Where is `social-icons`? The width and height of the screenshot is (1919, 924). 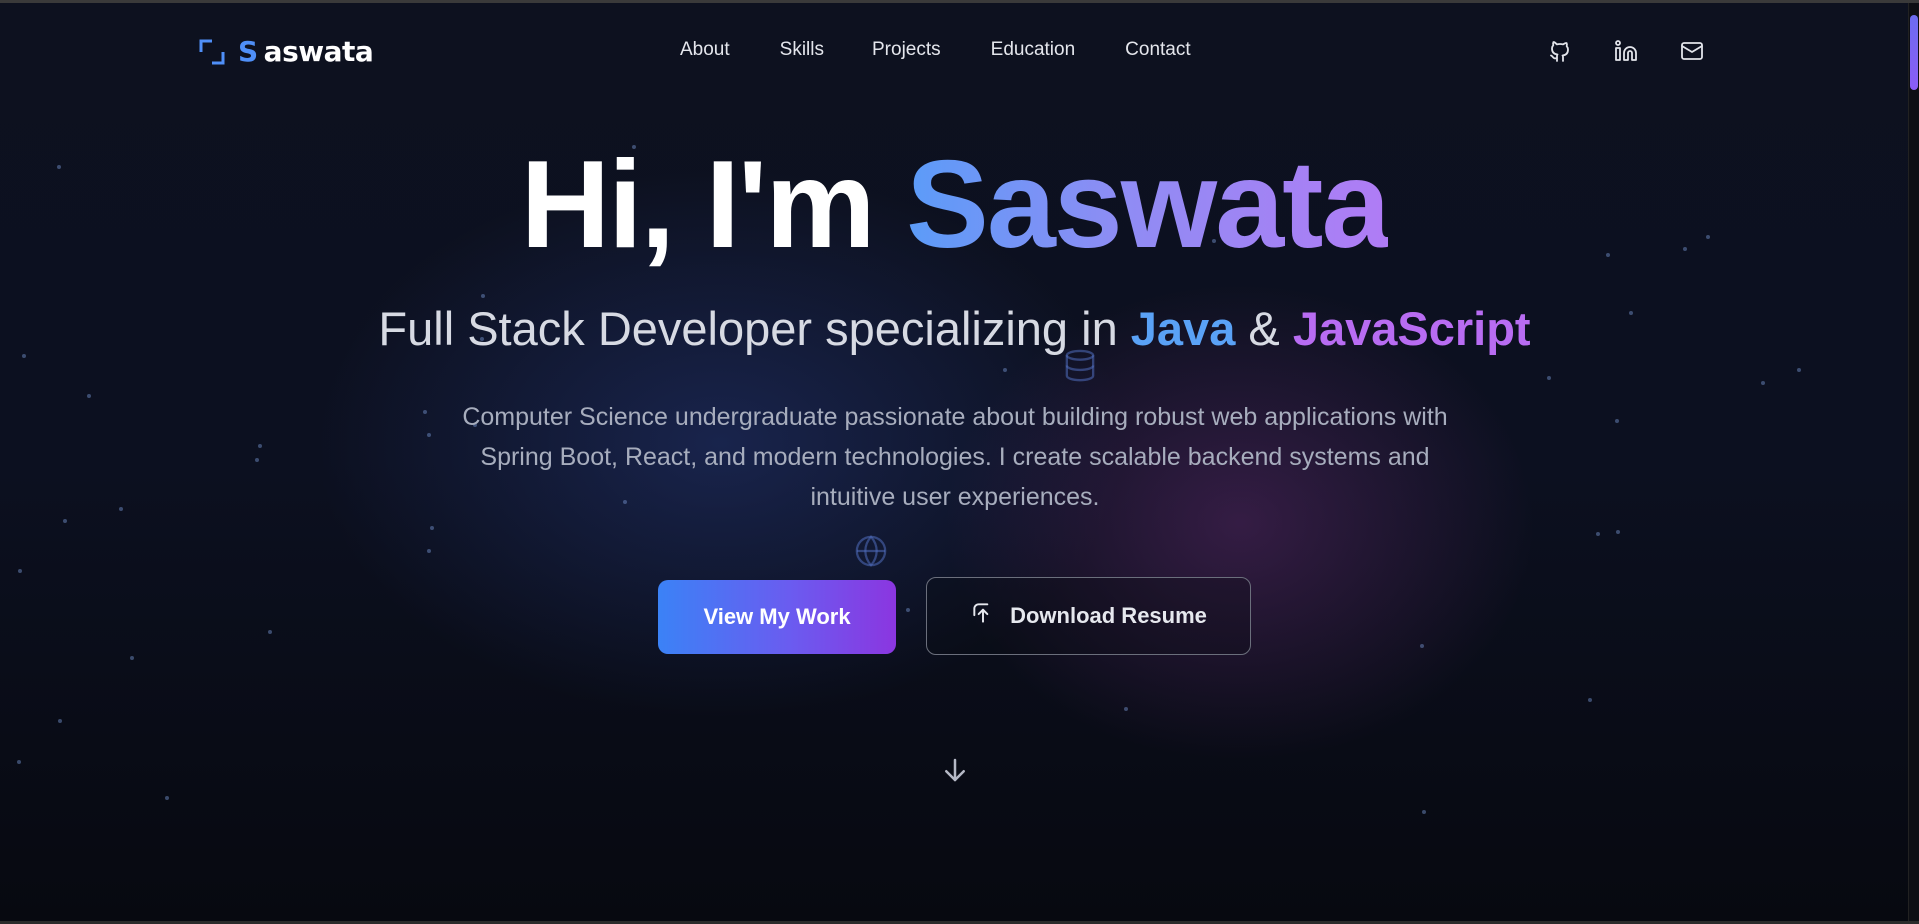 social-icons is located at coordinates (1626, 51).